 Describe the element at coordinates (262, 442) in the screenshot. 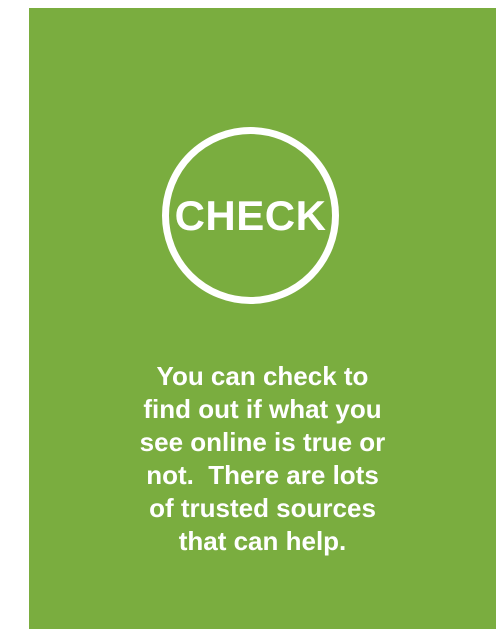

I see `description-line: see online is true or` at that location.